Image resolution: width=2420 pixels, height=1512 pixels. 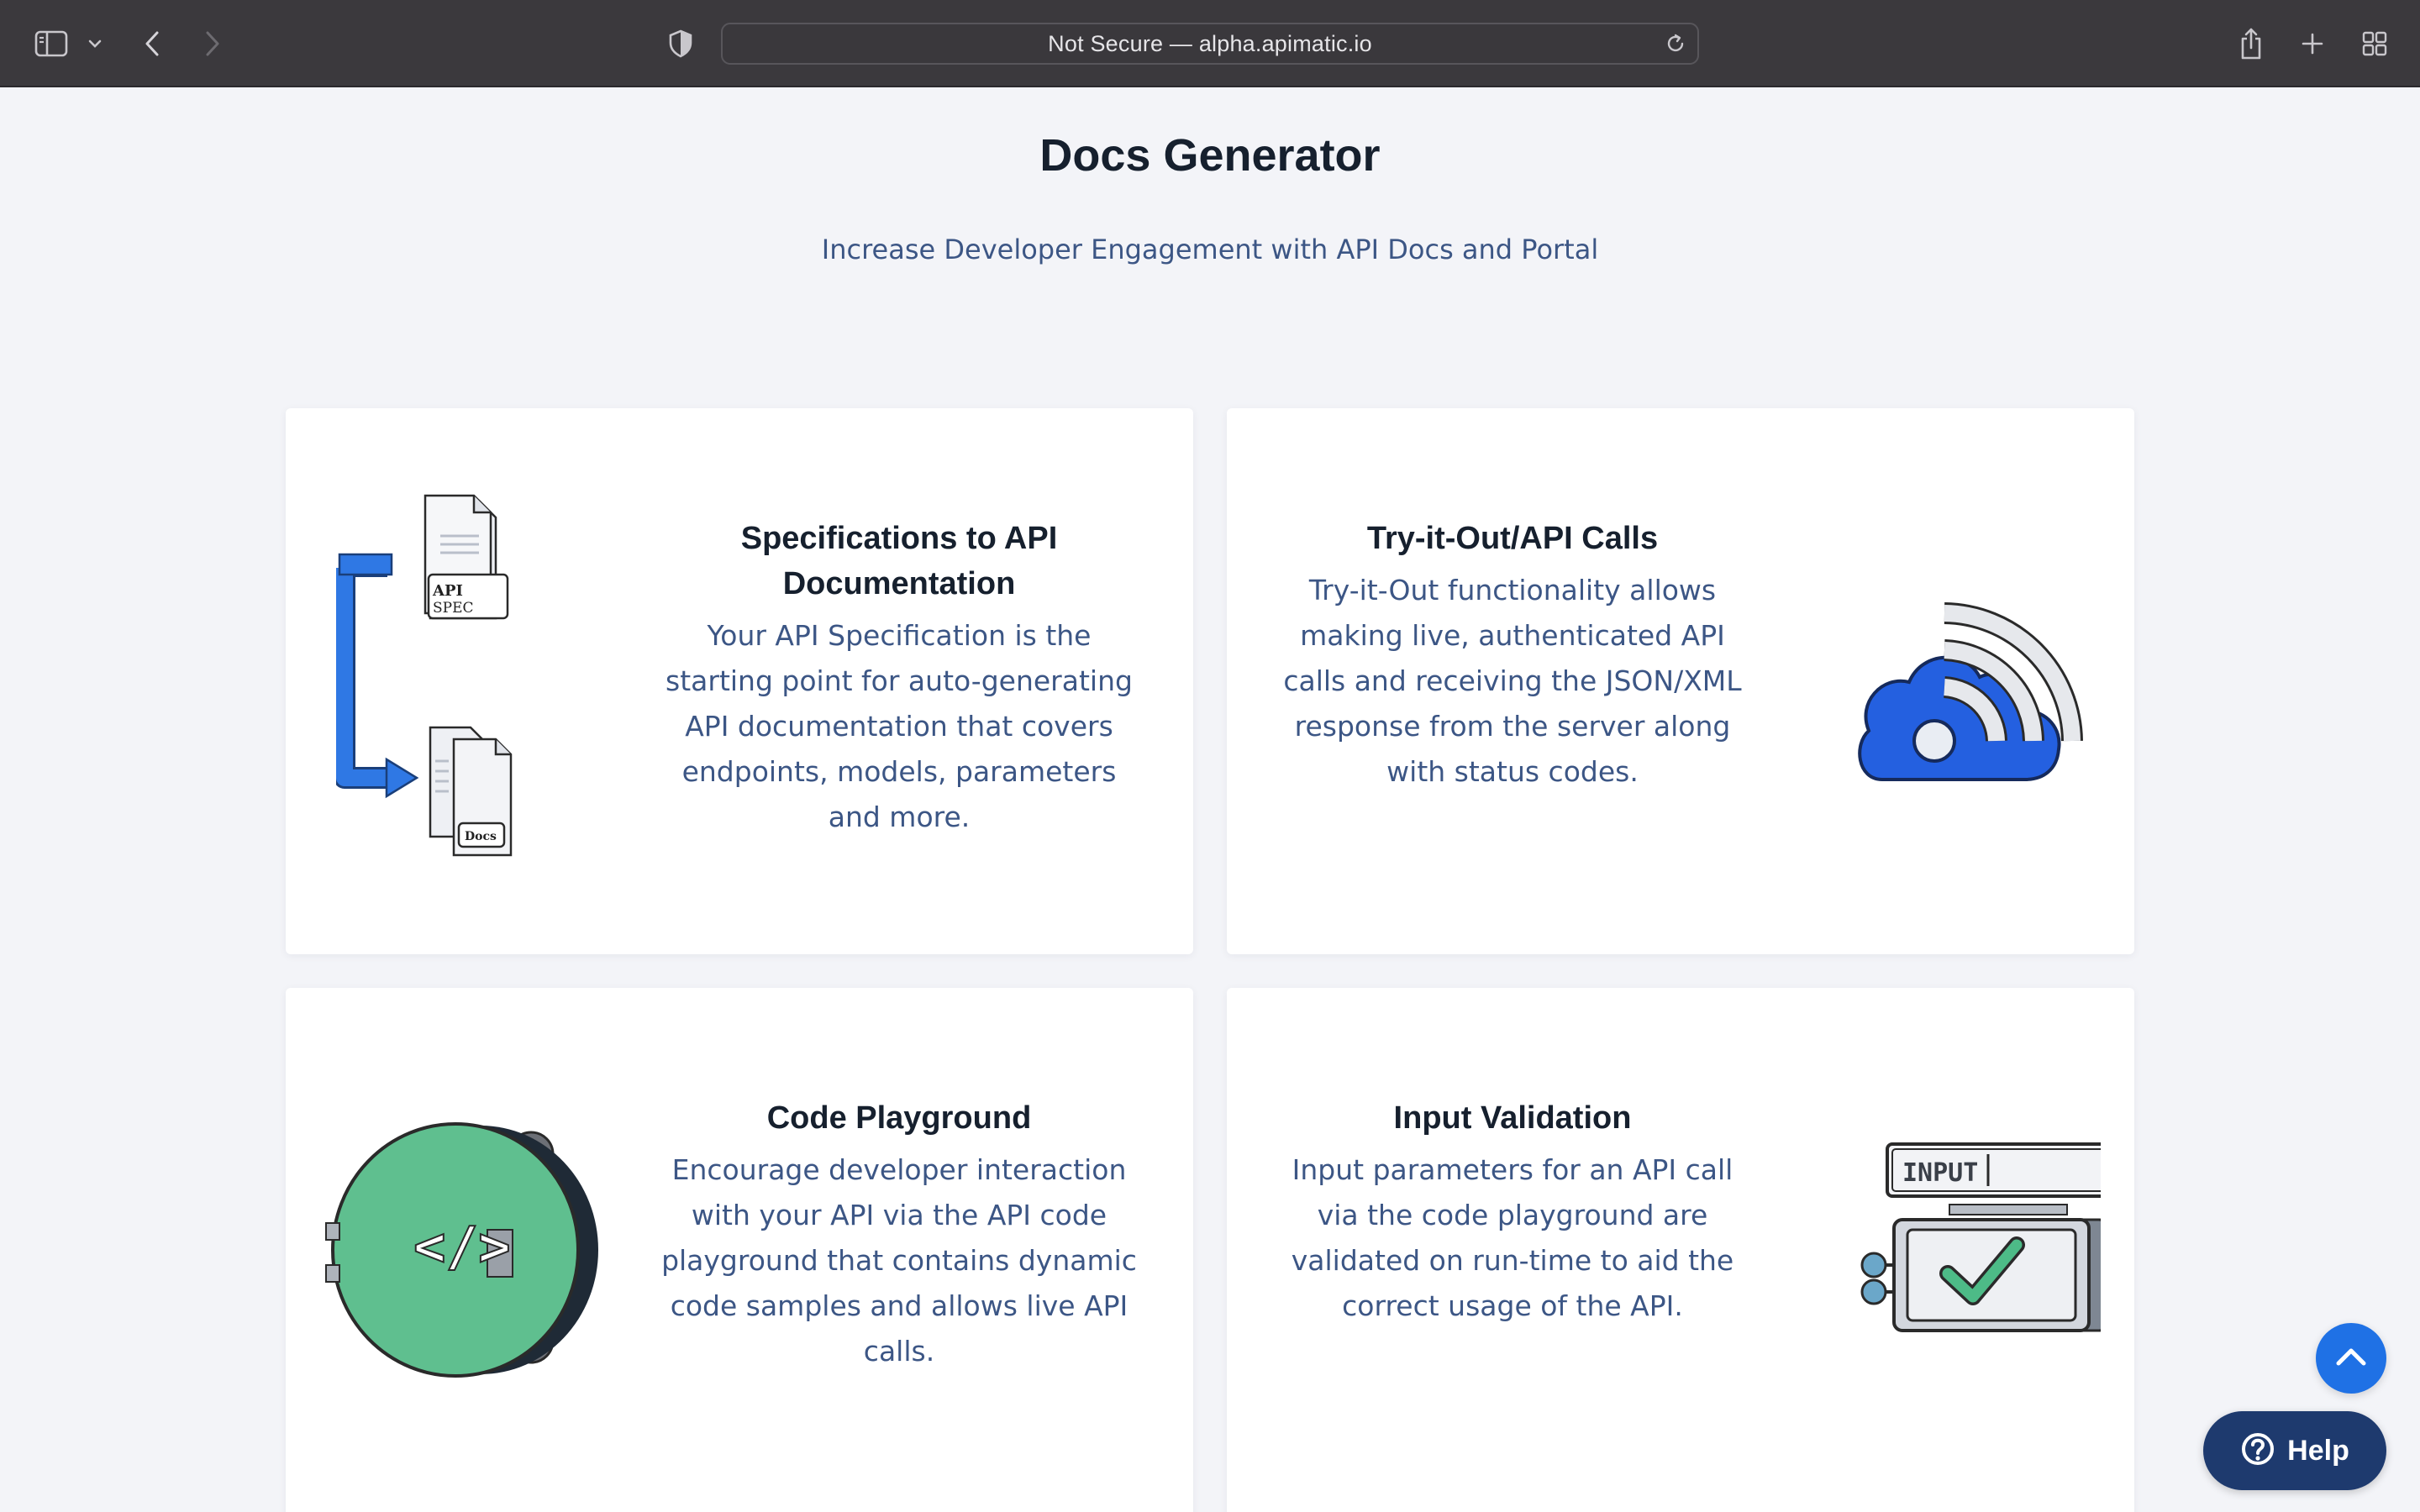 I want to click on address-text: Not Secure — alpha.apimatic.io, so click(x=1210, y=43).